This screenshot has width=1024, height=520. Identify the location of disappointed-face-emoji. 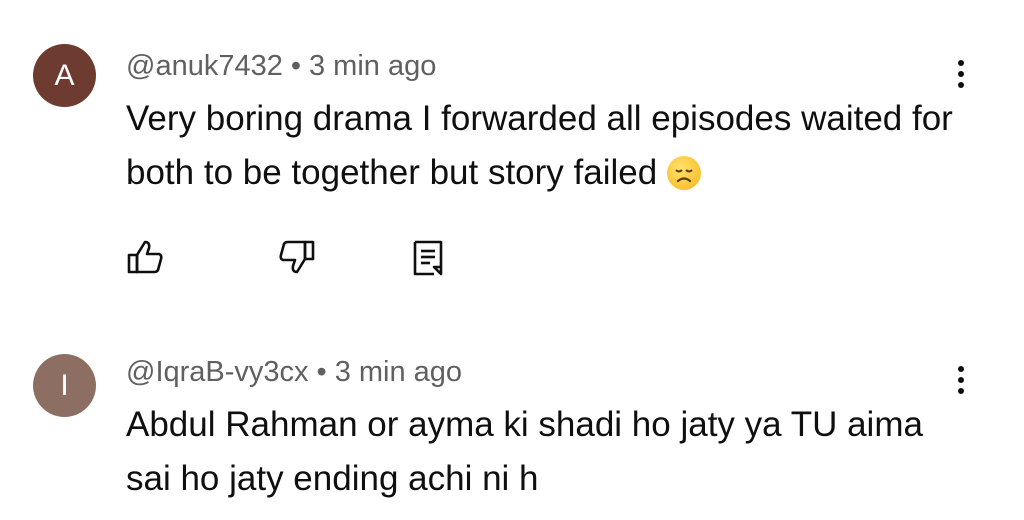
(684, 173).